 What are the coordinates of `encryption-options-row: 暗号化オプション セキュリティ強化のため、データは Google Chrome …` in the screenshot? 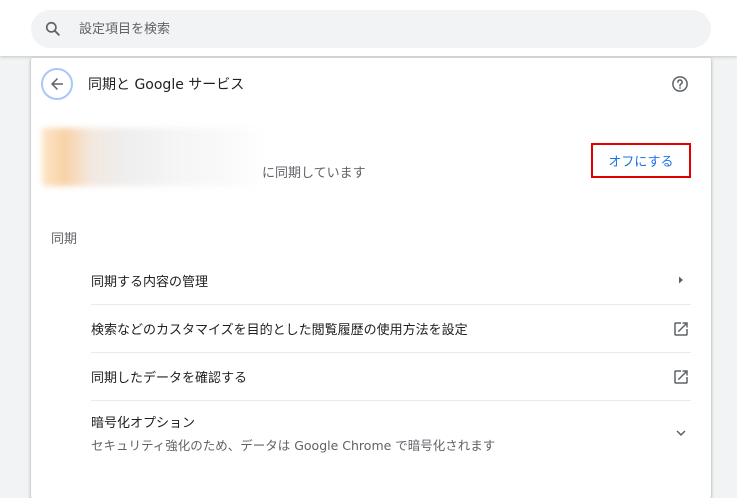 It's located at (391, 432).